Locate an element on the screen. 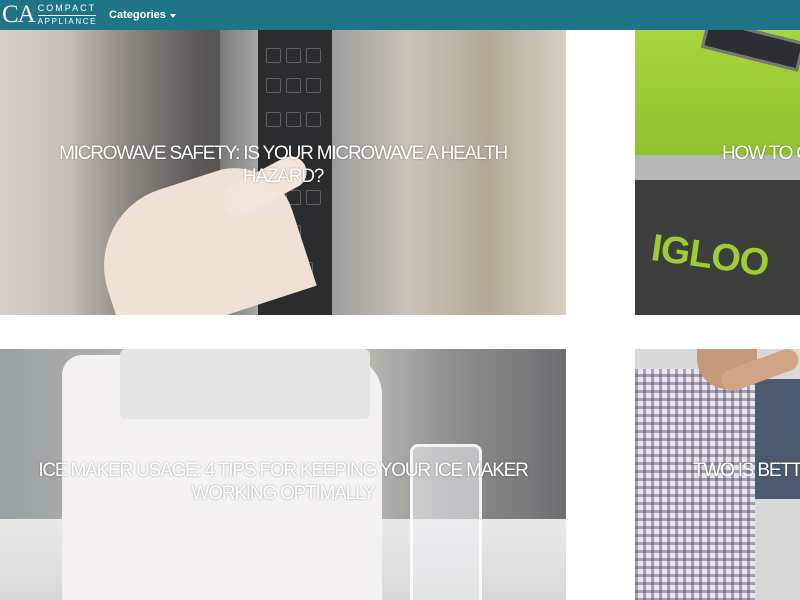  logo-line-appliance: APPLIANCE is located at coordinates (67, 21).